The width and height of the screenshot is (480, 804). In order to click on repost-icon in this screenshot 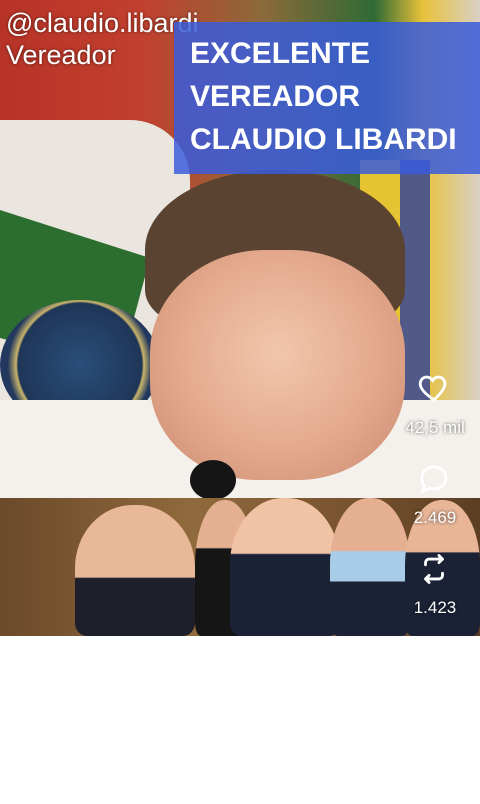, I will do `click(434, 569)`.